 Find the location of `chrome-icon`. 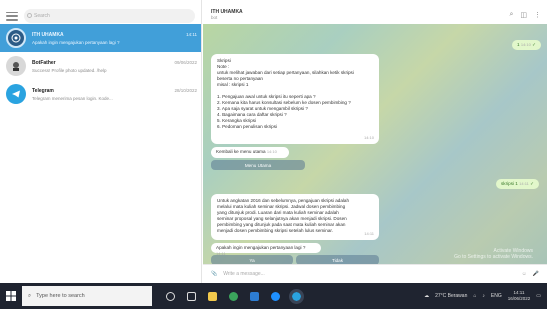

chrome-icon is located at coordinates (233, 296).